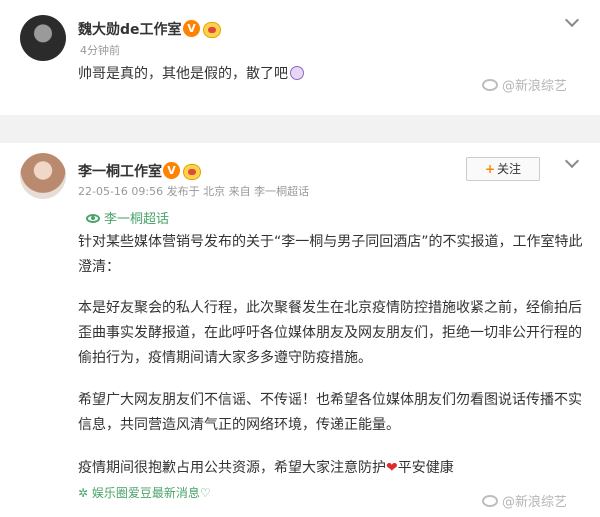  What do you see at coordinates (330, 254) in the screenshot?
I see `post-paragraph: 针对某些媒体营销号发布的关于“李一桐与男子同回酒店”的不实报道，工作室特此澄清：` at bounding box center [330, 254].